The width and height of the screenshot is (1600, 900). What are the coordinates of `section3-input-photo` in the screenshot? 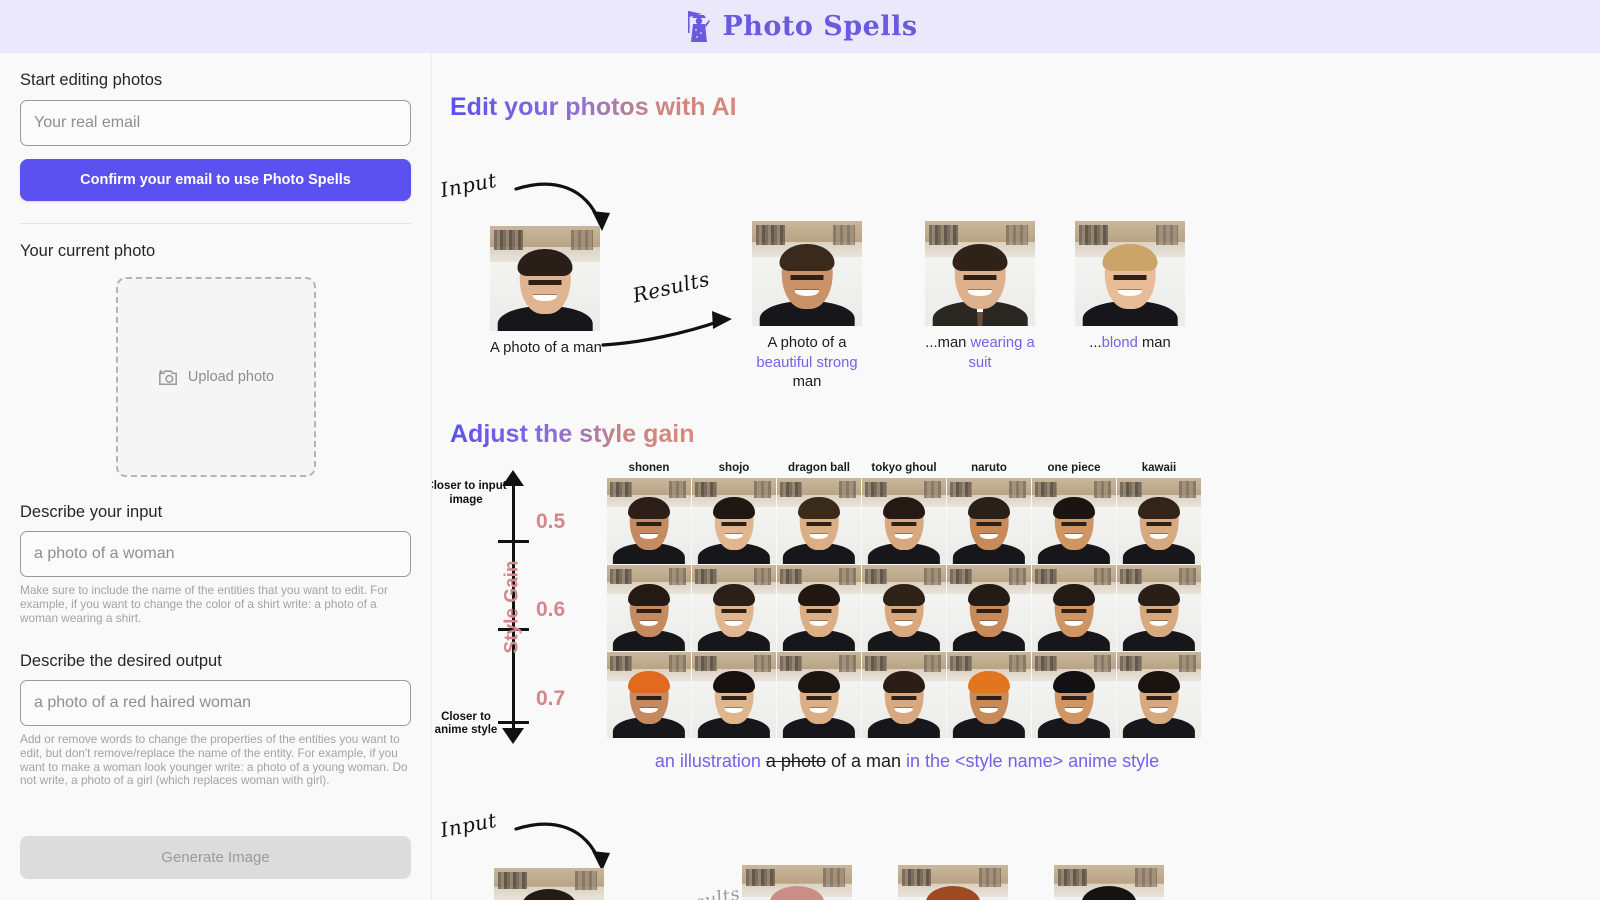 It's located at (549, 884).